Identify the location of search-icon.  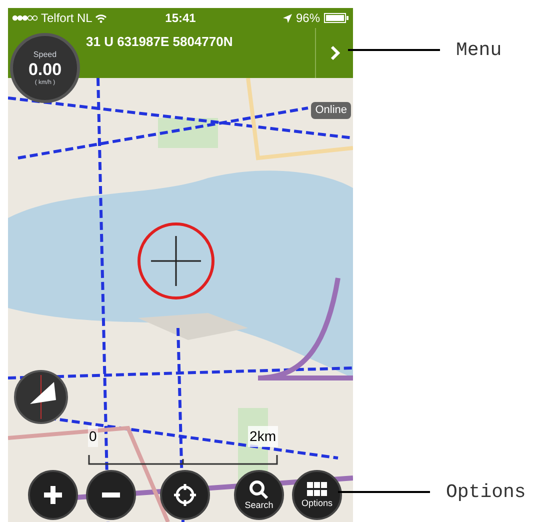
(259, 490).